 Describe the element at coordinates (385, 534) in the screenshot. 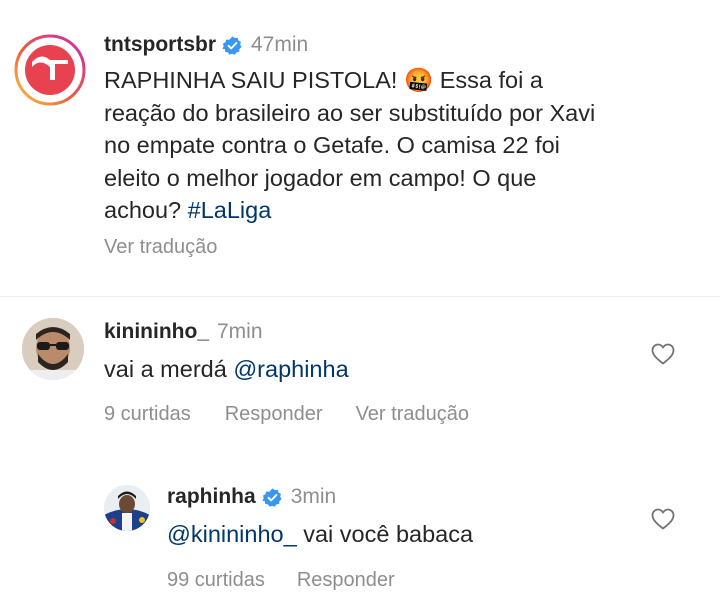

I see `reply-text-part: vai você babaca` at that location.